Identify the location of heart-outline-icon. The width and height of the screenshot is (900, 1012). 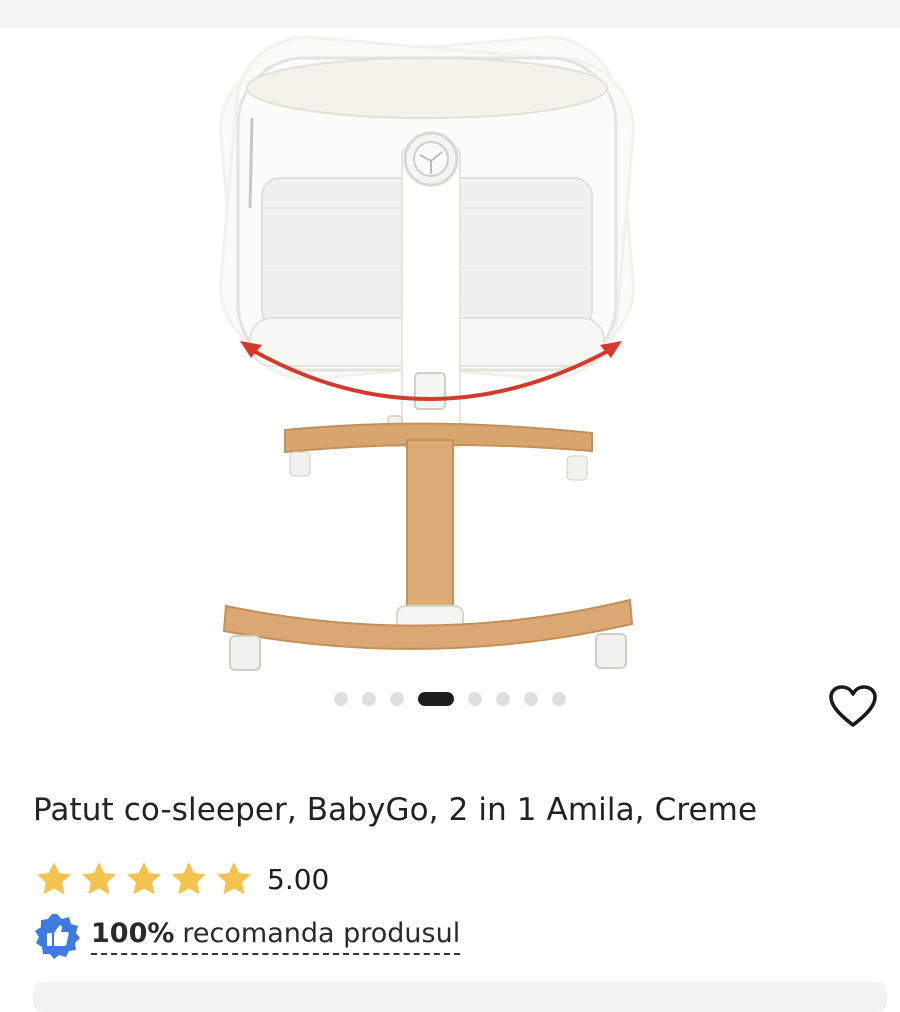
(853, 706).